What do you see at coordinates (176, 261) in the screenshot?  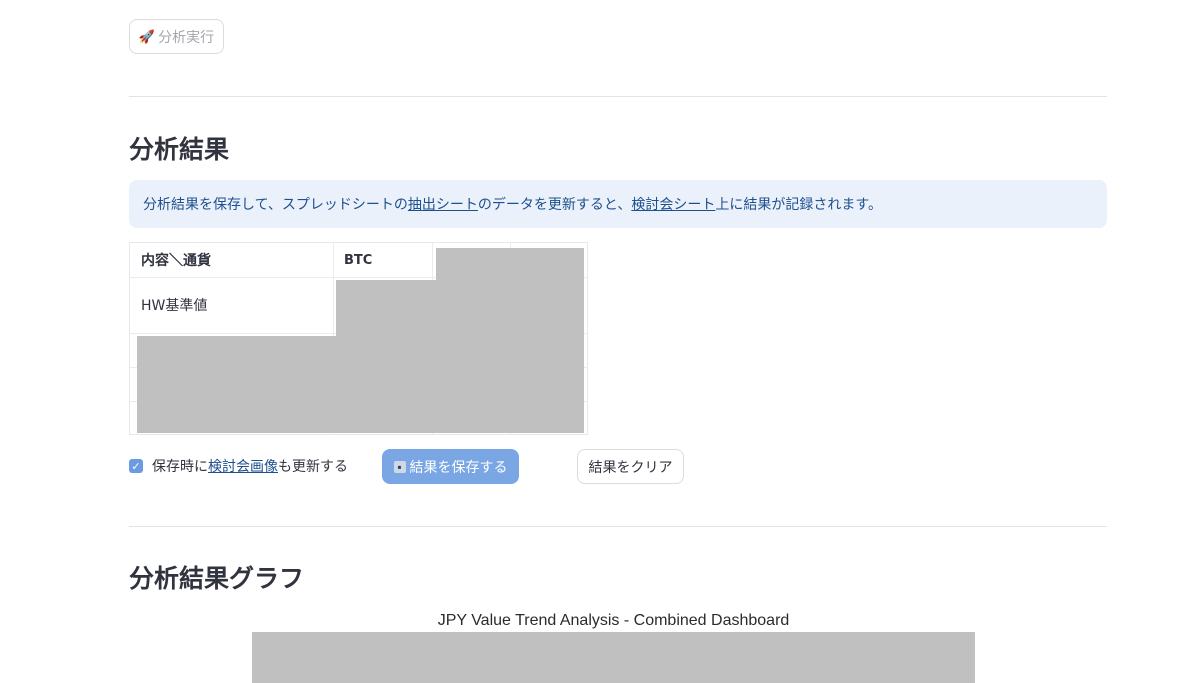 I see `table-header-label: 内容＼通貨` at bounding box center [176, 261].